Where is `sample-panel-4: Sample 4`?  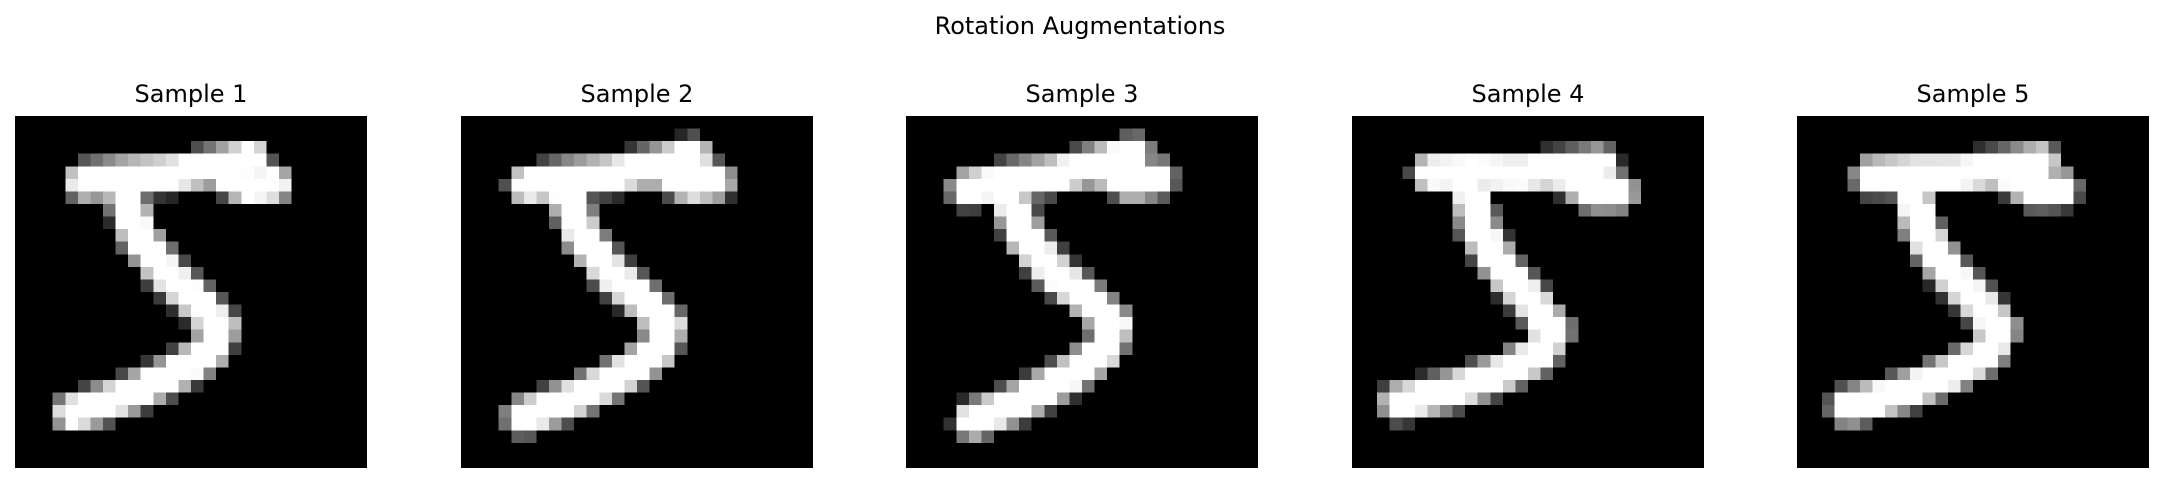
sample-panel-4: Sample 4 is located at coordinates (1528, 273).